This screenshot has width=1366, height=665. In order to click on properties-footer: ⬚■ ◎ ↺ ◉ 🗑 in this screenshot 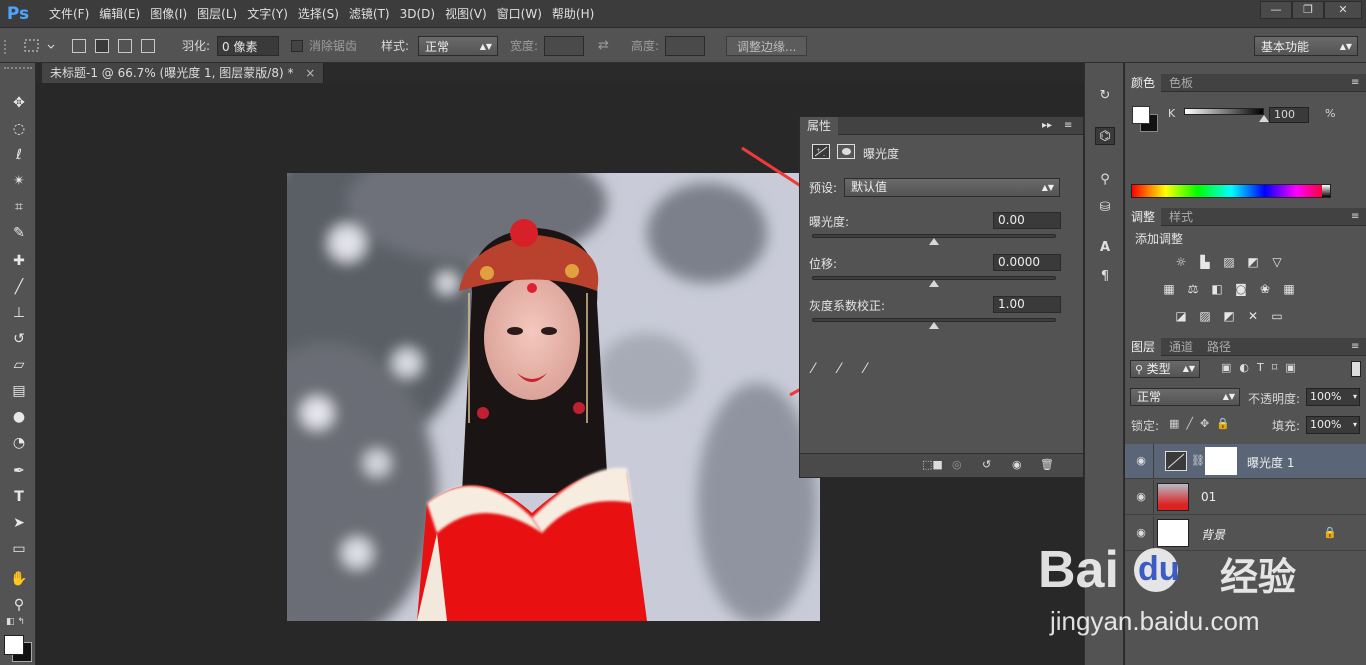, I will do `click(941, 465)`.